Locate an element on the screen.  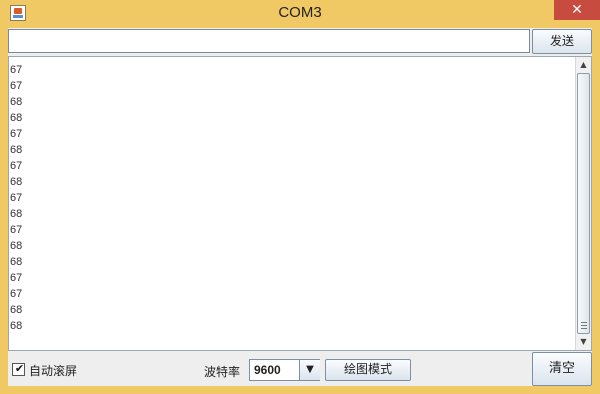
bottom-toolbar: ✔ 自动滚屏 波特率 9600 ▼ 绘图模式 清空 is located at coordinates (300, 368).